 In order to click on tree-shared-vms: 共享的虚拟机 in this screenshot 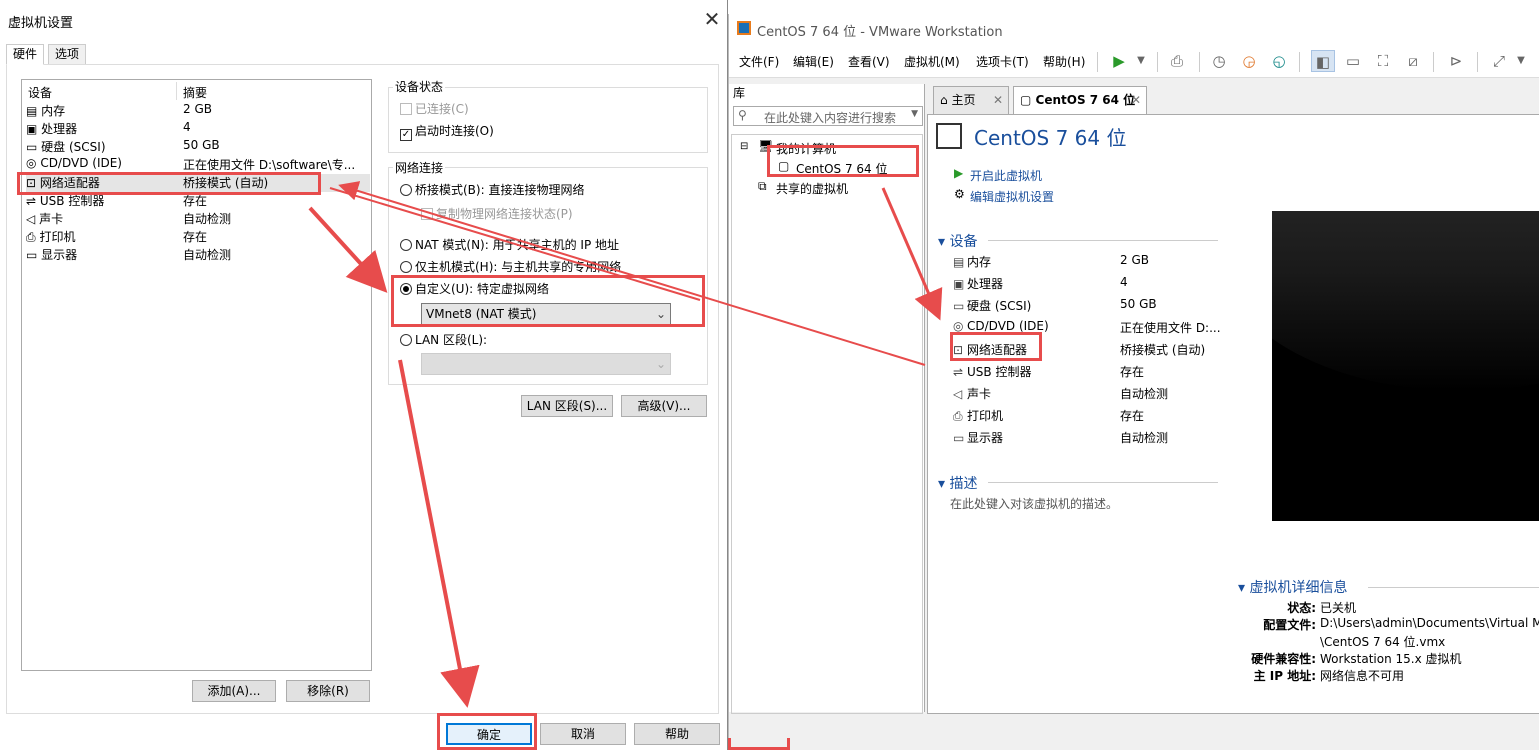, I will do `click(812, 188)`.